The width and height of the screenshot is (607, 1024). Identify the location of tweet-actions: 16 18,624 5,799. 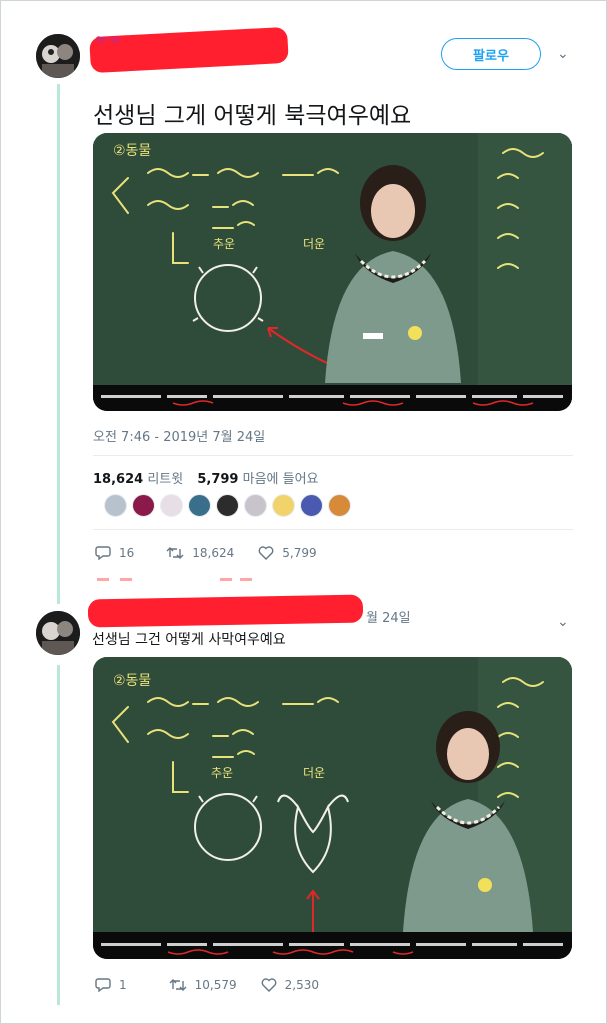
(218, 552).